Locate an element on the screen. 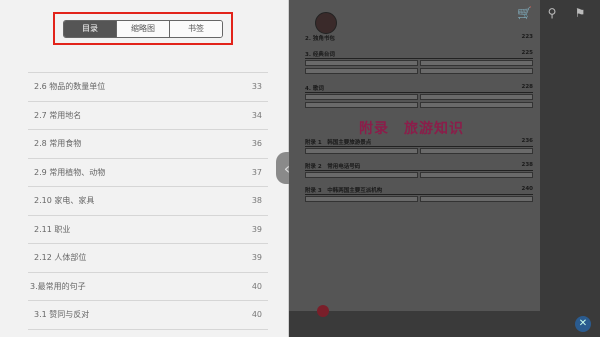 This screenshot has height=337, width=600. toc-item: 2.8 常用食物 36 is located at coordinates (148, 144).